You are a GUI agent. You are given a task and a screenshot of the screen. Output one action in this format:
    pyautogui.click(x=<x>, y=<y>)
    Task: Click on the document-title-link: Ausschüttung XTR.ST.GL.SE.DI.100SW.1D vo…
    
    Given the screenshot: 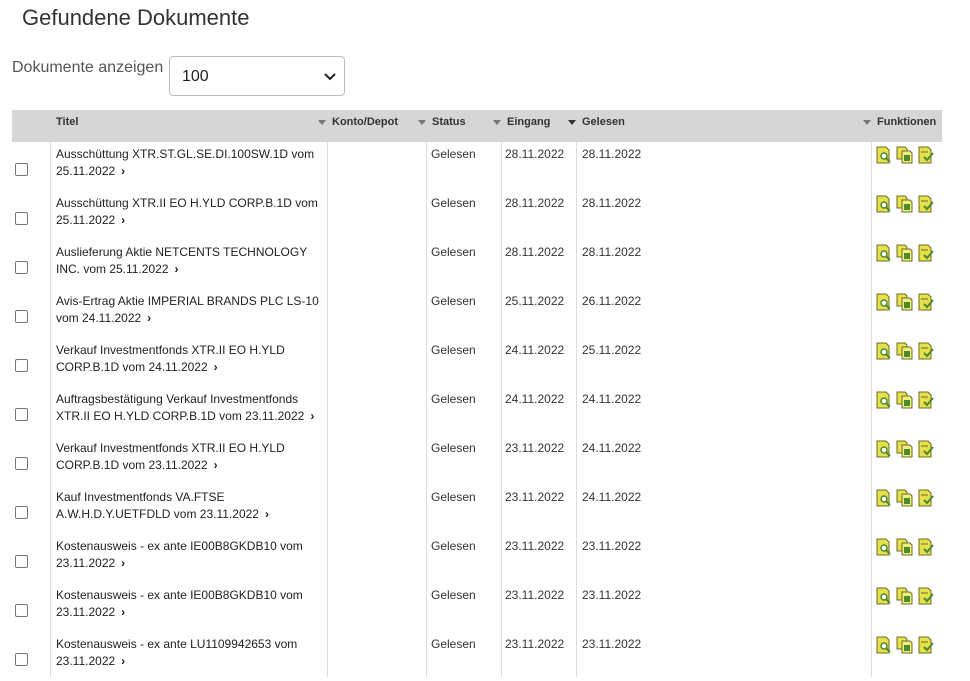 What is the action you would take?
    pyautogui.click(x=191, y=163)
    